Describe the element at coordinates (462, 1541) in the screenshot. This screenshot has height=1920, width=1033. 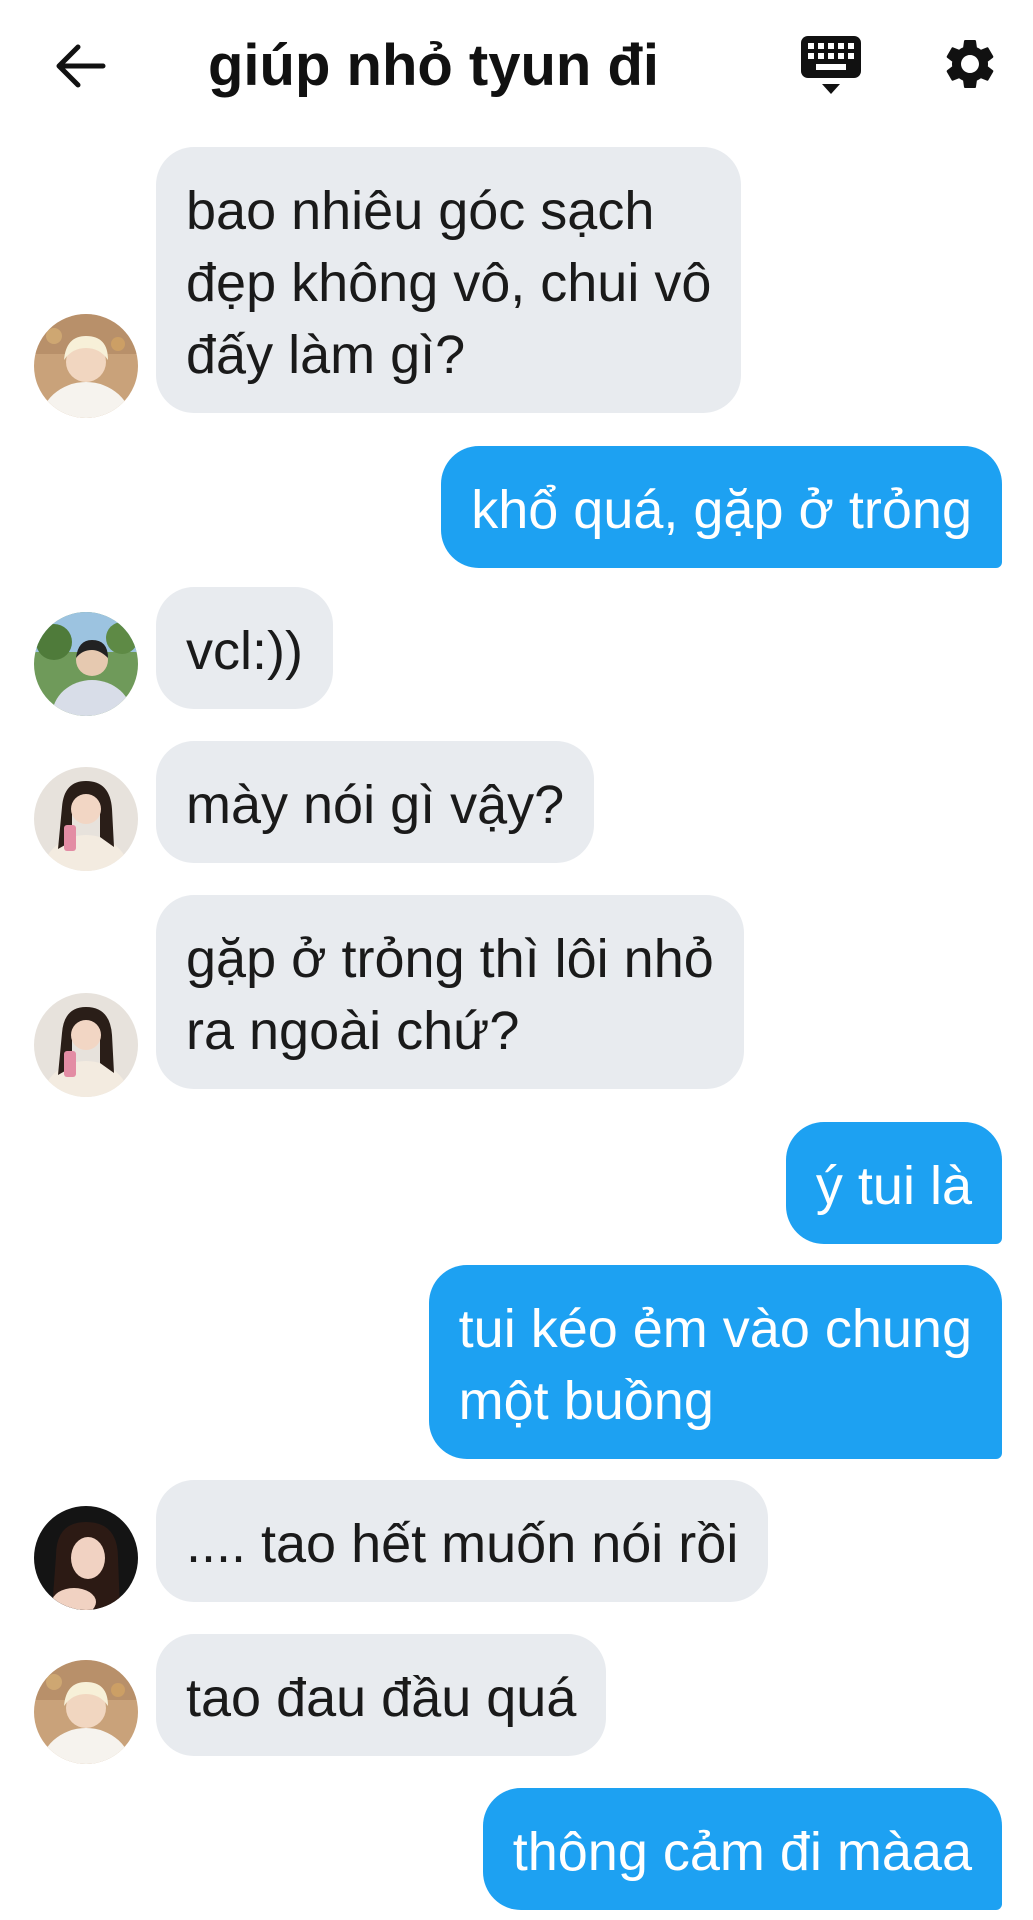
I see `message-bubble-incoming: .... tao hết muốn nói rồi` at that location.